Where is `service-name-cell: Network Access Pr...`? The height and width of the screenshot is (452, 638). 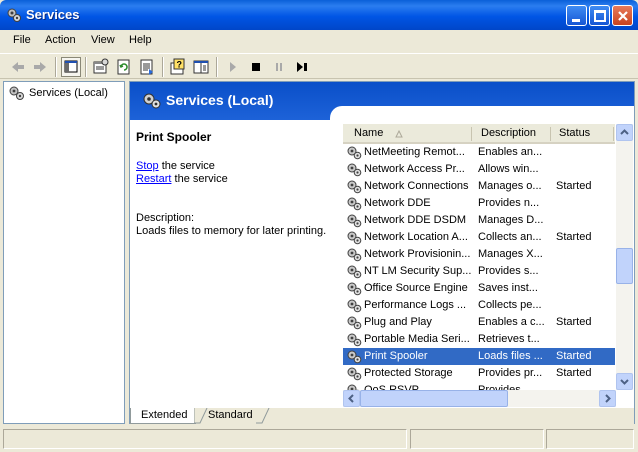
service-name-cell: Network Access Pr... is located at coordinates (414, 169).